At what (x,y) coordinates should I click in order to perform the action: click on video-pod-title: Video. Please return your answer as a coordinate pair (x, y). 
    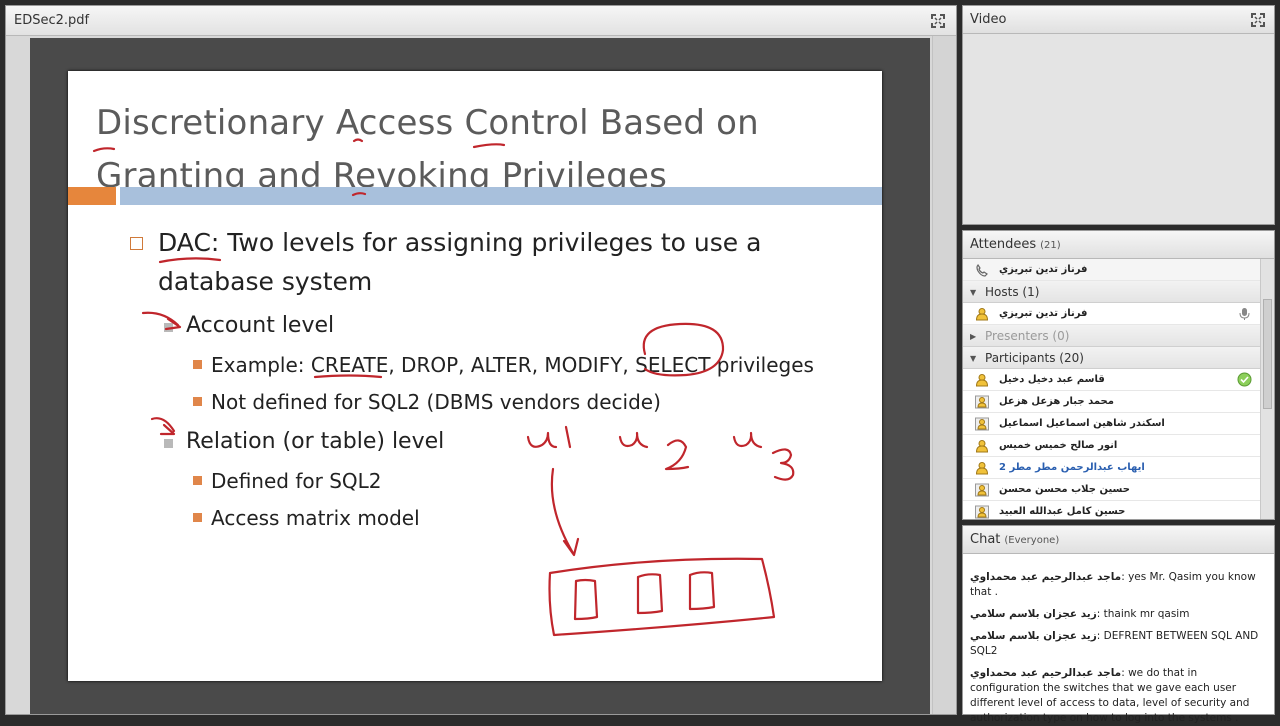
    Looking at the image, I should click on (988, 19).